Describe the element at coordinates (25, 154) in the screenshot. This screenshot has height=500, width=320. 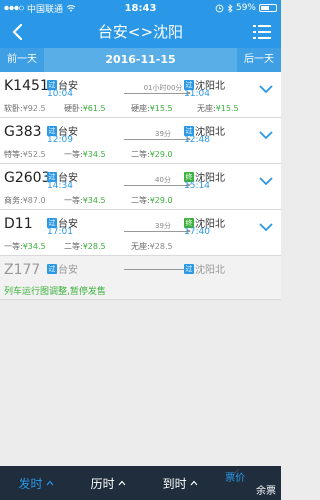
I see `seat-price: 特等:¥52.5` at that location.